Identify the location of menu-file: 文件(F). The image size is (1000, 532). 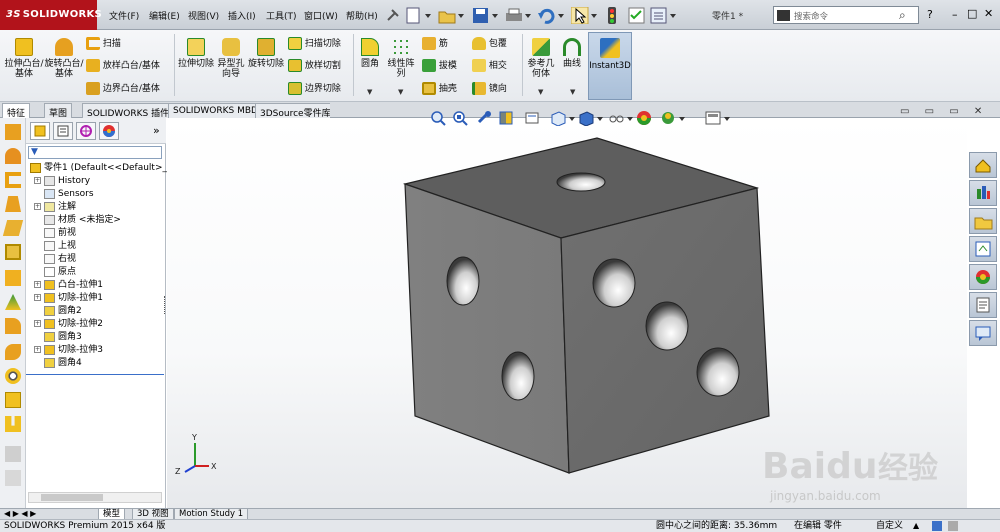
(124, 15).